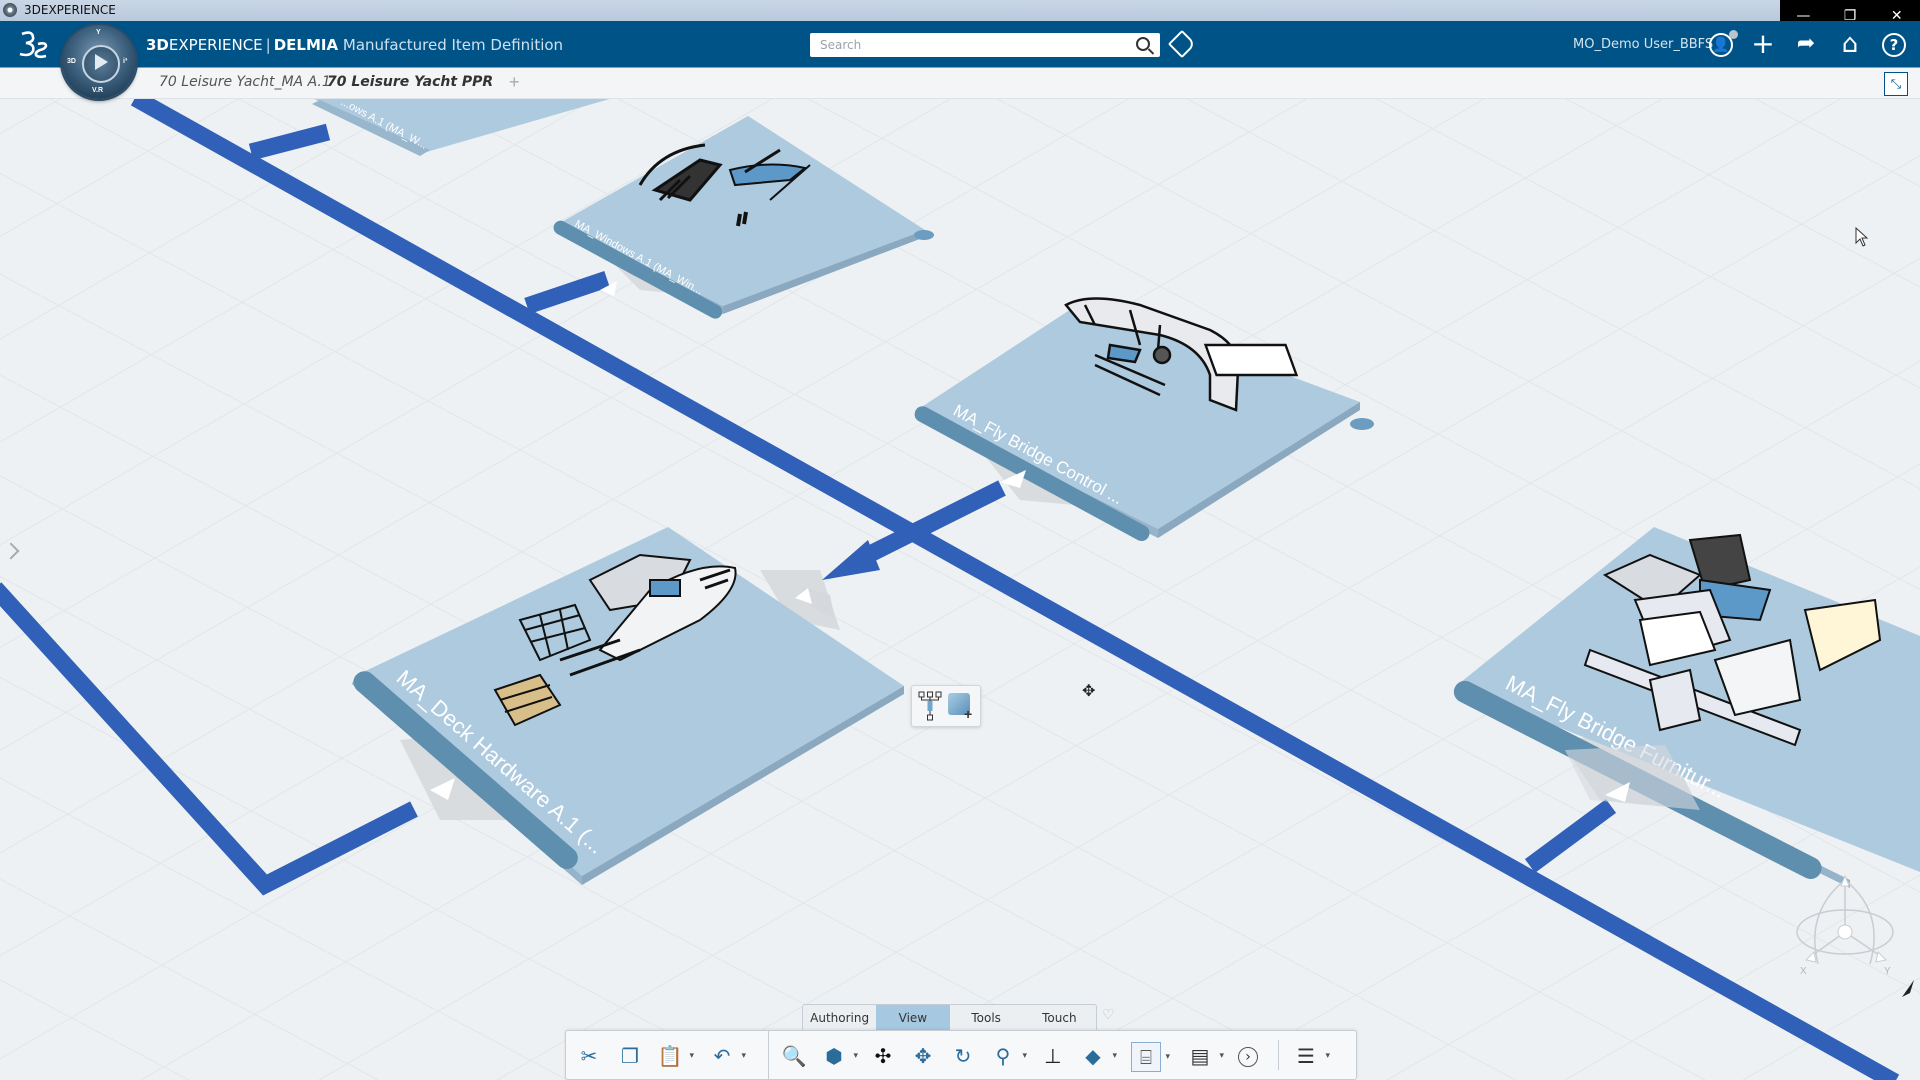  I want to click on avatar-icon: 👤, so click(1723, 43).